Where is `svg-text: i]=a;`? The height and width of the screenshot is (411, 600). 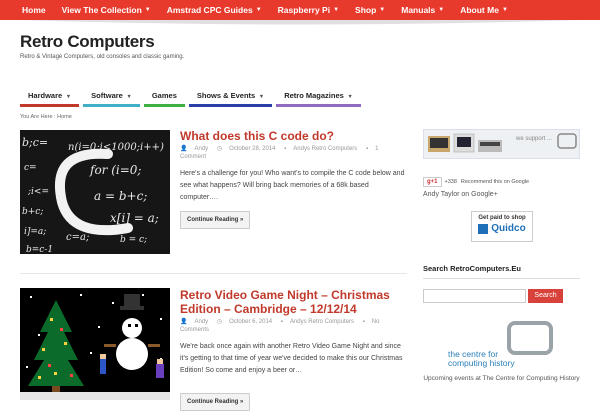 svg-text: i]=a; is located at coordinates (35, 232).